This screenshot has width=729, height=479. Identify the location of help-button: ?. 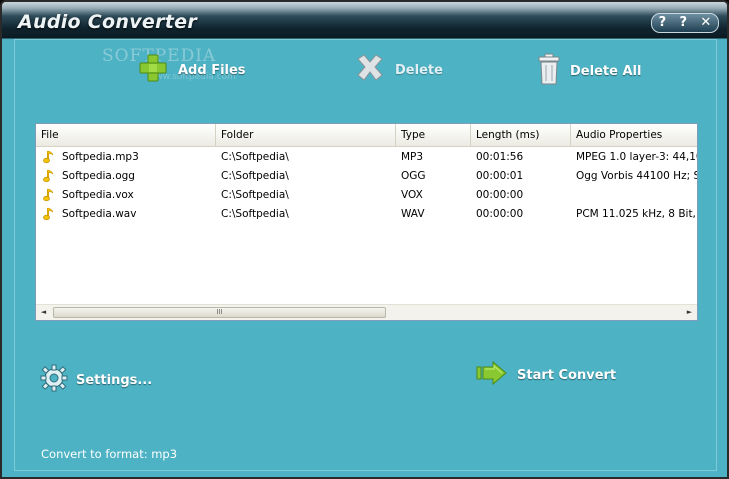
(684, 23).